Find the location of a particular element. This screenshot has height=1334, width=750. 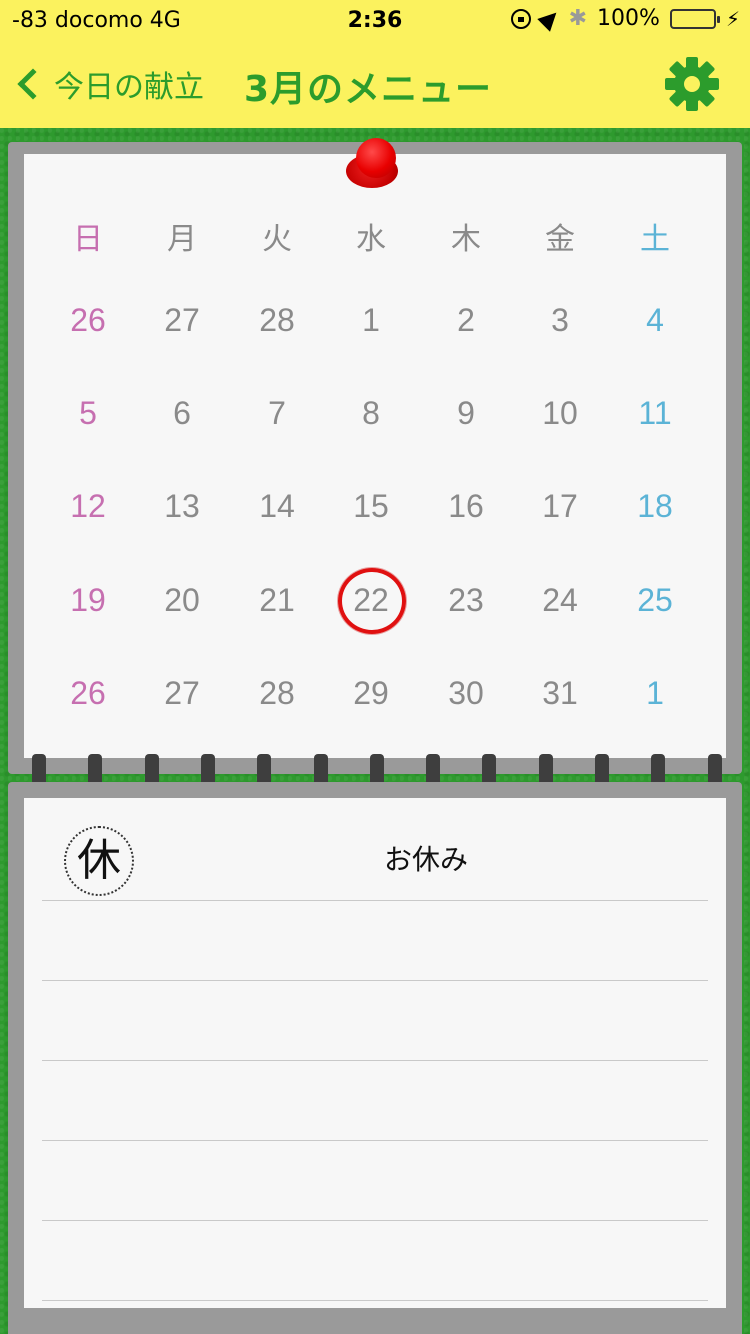

calendar-day: 2 is located at coordinates (466, 320).